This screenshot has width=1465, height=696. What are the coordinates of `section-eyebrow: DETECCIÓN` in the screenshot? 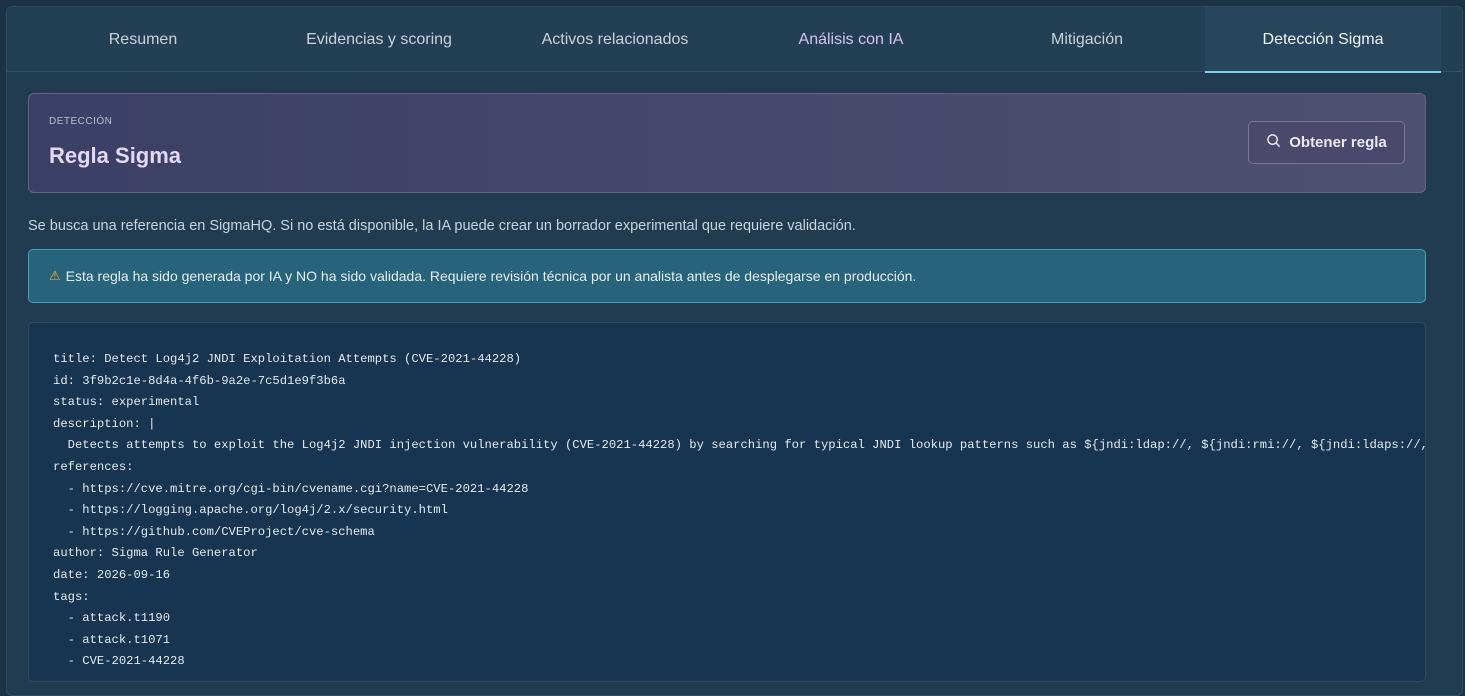 It's located at (81, 121).